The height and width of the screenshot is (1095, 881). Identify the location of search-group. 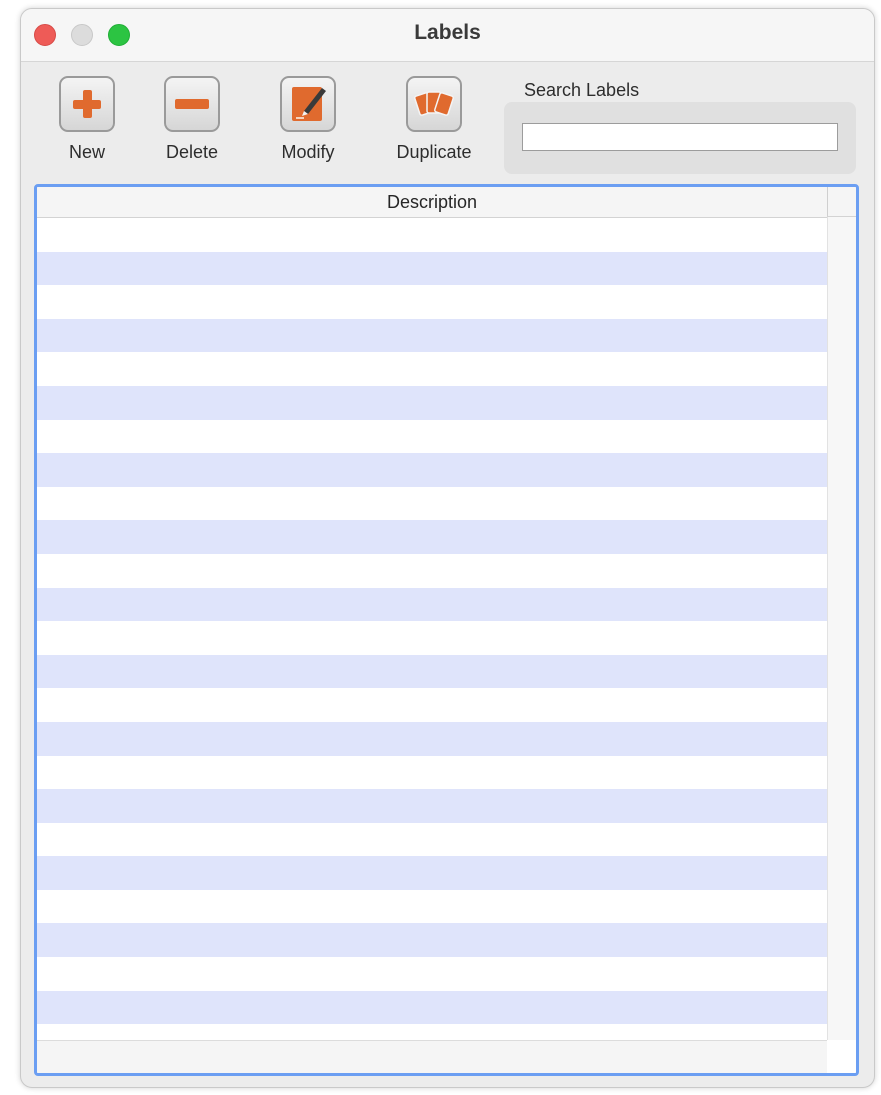
(680, 138).